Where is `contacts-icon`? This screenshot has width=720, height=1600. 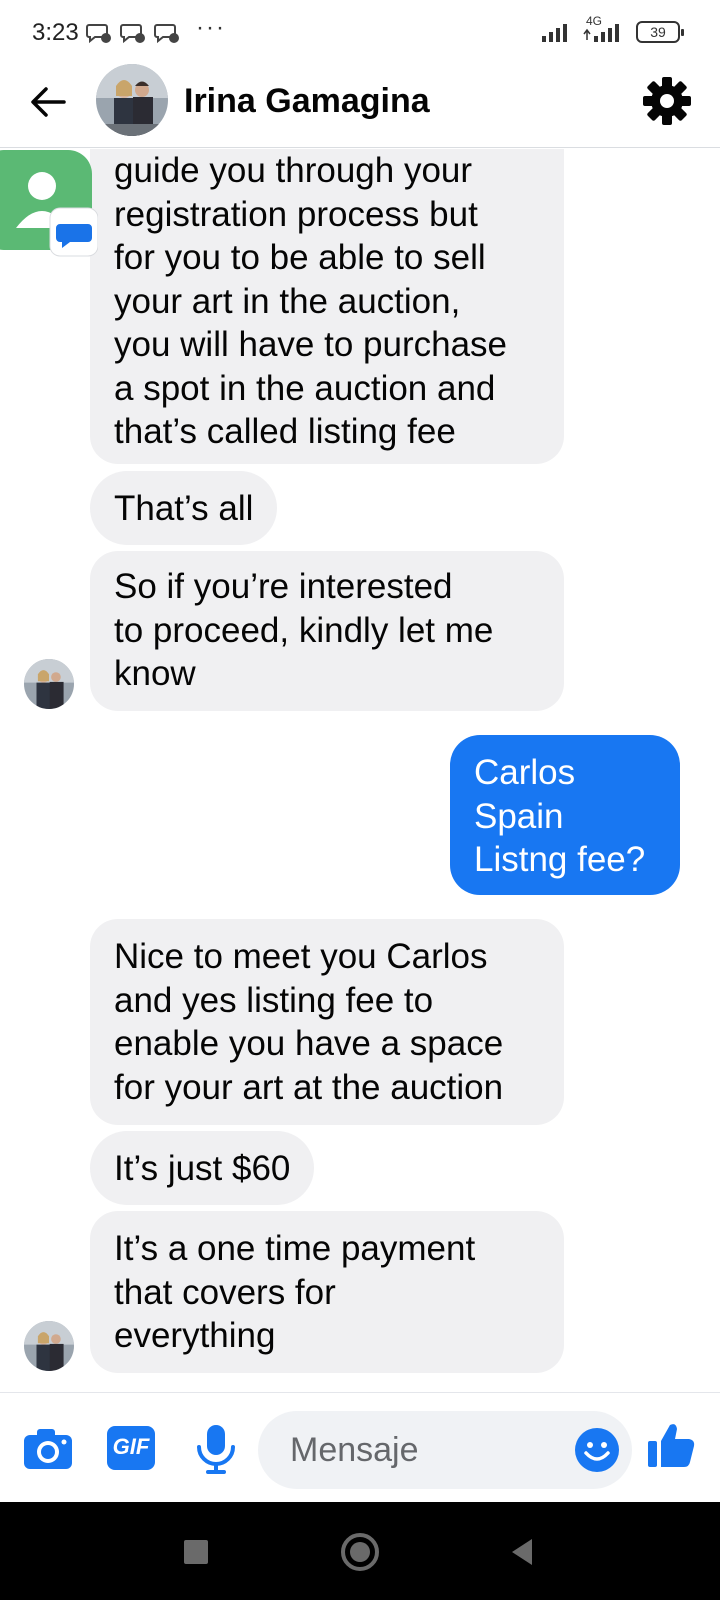 contacts-icon is located at coordinates (49, 203).